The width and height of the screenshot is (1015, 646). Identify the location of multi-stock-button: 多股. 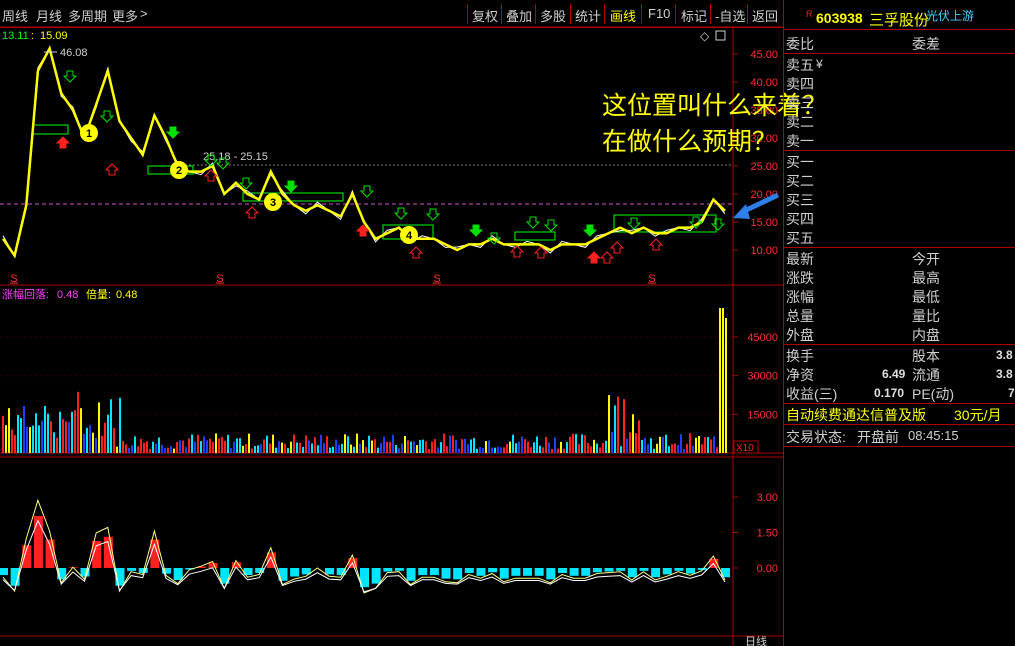
(553, 15).